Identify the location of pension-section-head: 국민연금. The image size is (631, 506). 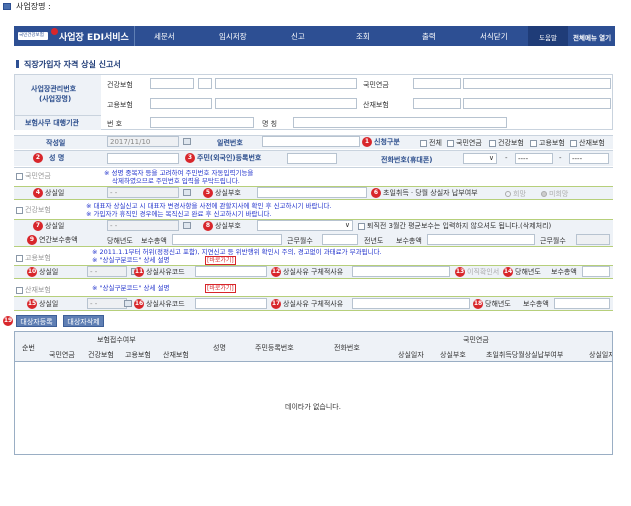
(33, 176).